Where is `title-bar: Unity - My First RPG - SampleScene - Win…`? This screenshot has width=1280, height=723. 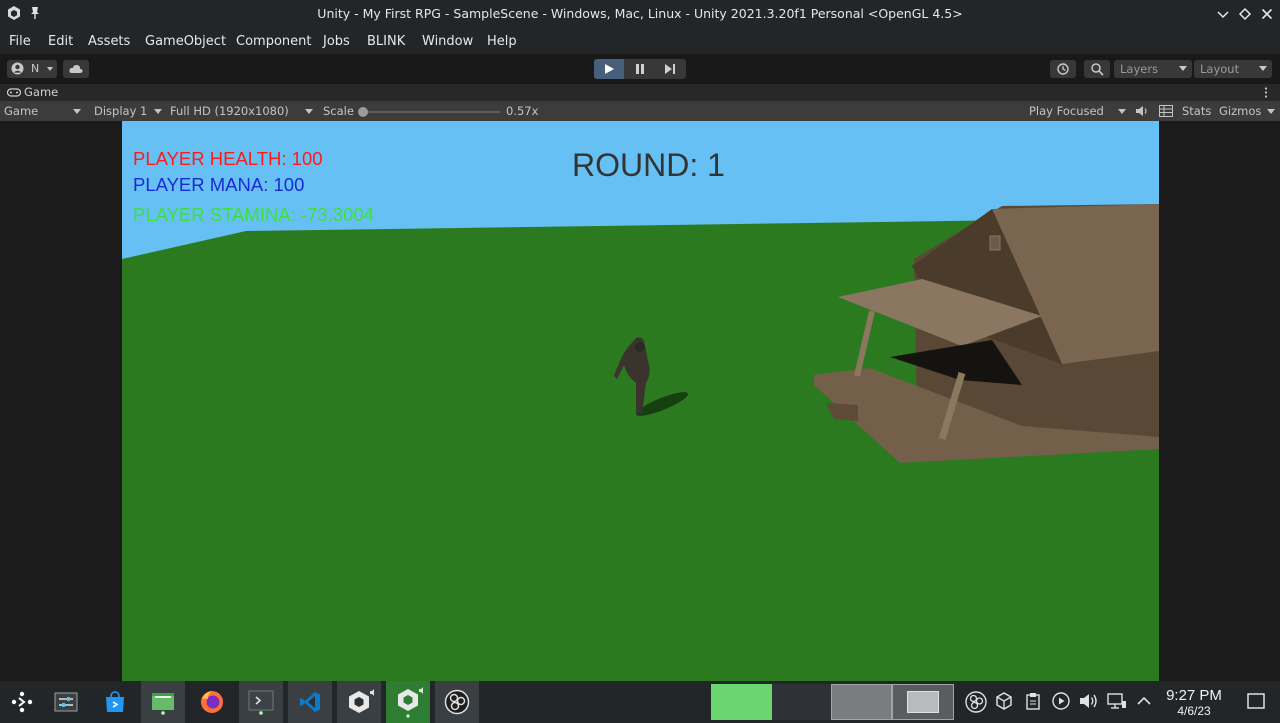 title-bar: Unity - My First RPG - SampleScene - Win… is located at coordinates (640, 14).